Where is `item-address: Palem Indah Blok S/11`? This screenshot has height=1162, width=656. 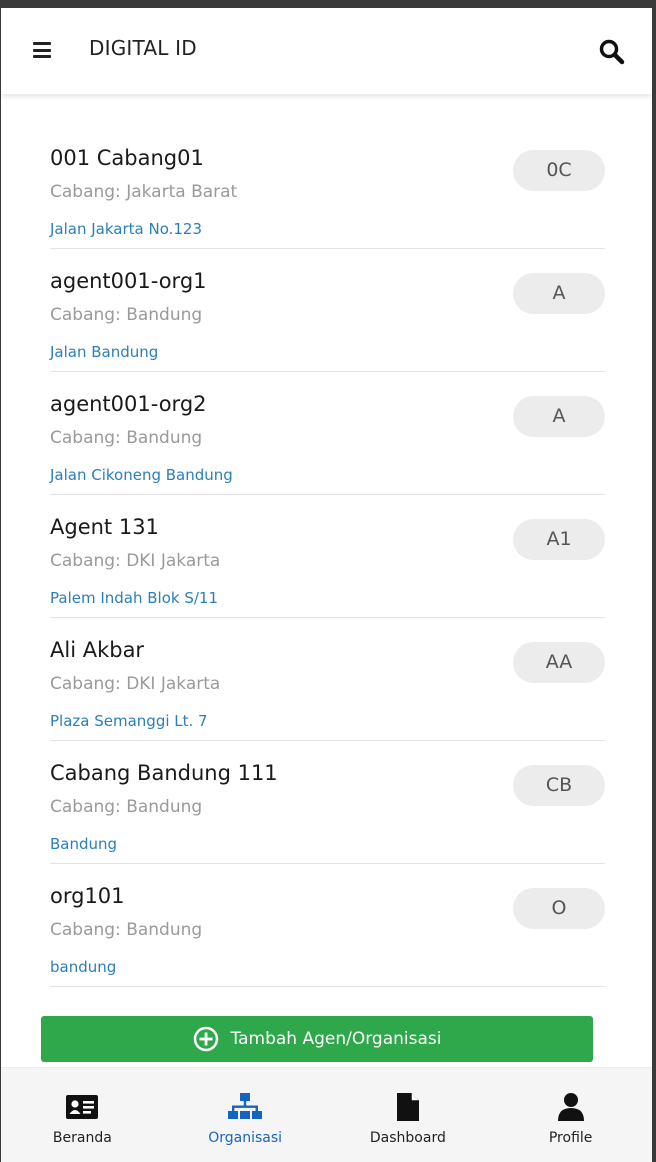
item-address: Palem Indah Blok S/11 is located at coordinates (134, 598).